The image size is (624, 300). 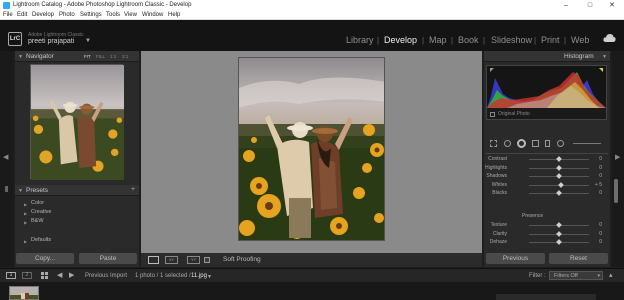 What do you see at coordinates (546, 225) in the screenshot?
I see `presence-texture-row: Texture 0` at bounding box center [546, 225].